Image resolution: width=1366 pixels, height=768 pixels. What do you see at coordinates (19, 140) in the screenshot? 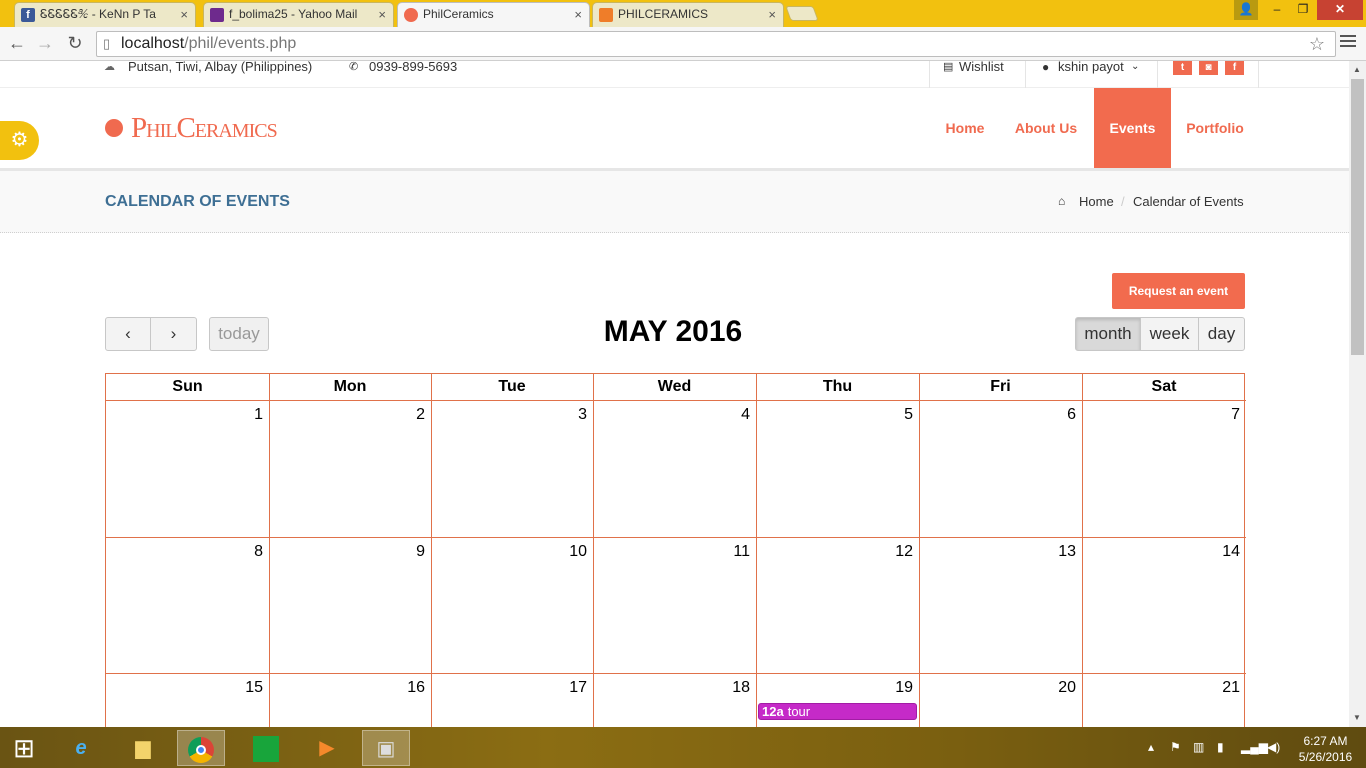
I see `settings-gear-icon: ⚙` at bounding box center [19, 140].